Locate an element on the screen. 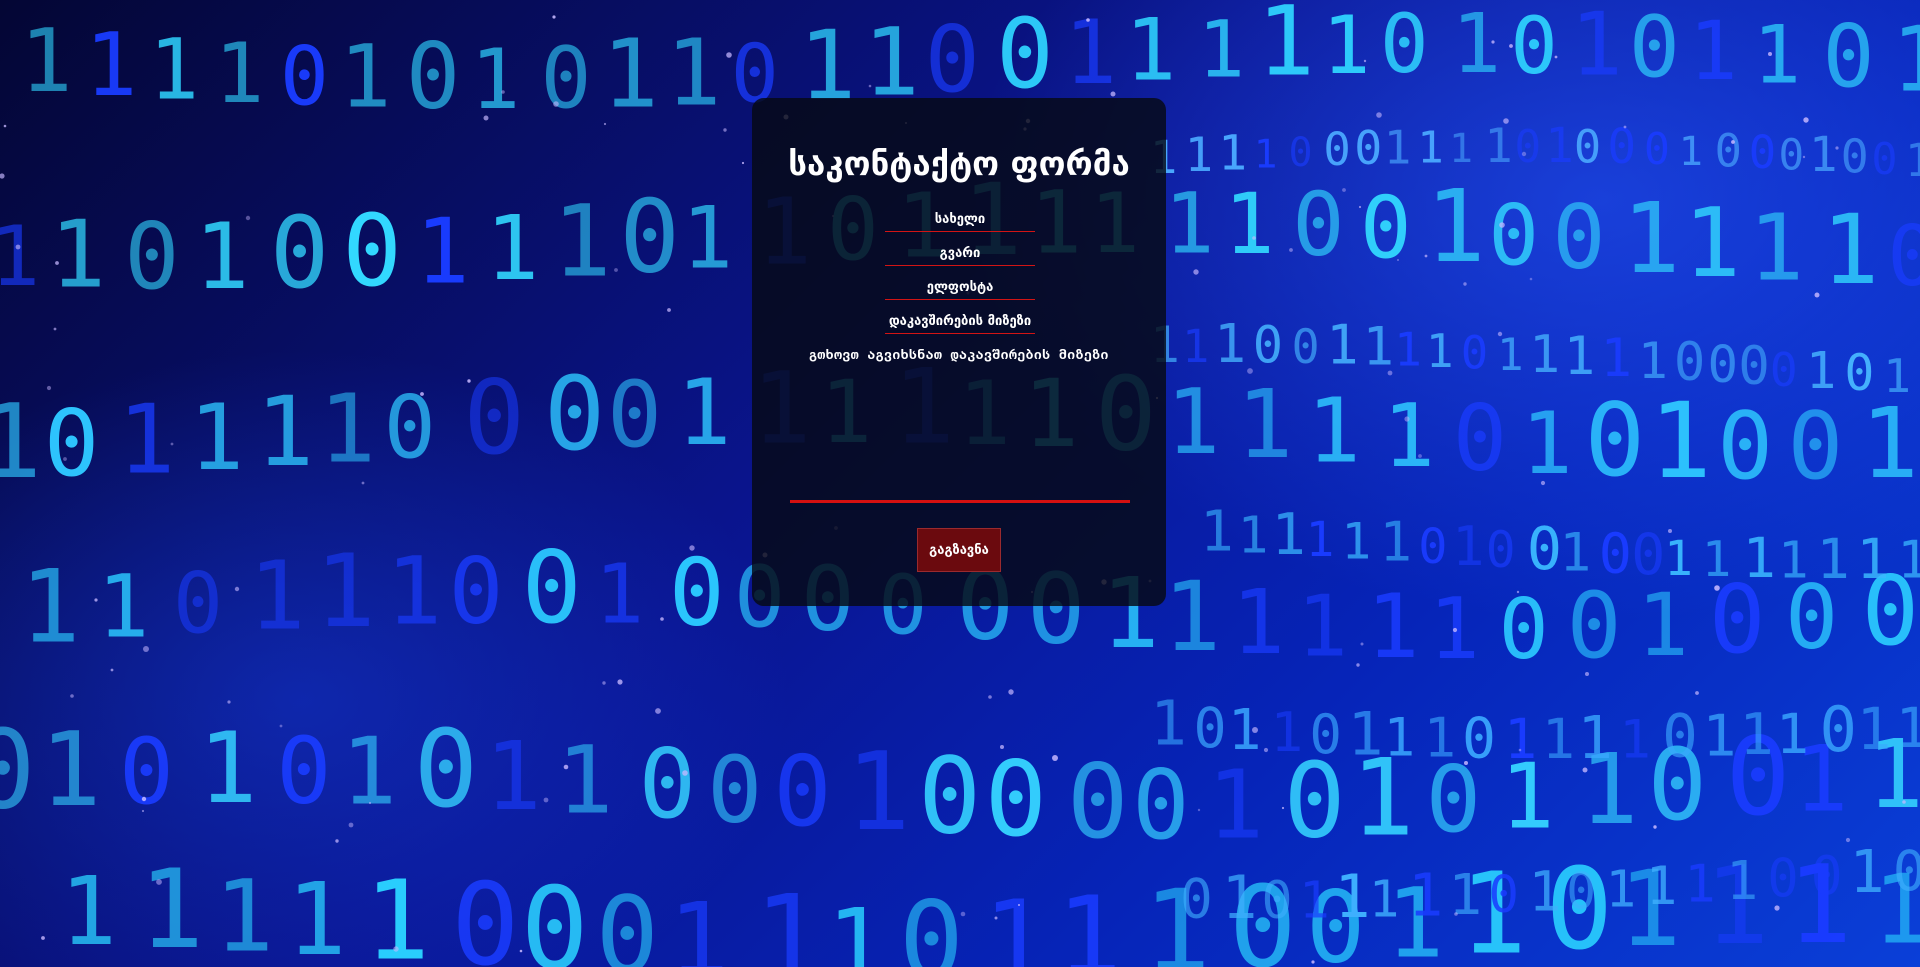  first-name-field is located at coordinates (960, 220).